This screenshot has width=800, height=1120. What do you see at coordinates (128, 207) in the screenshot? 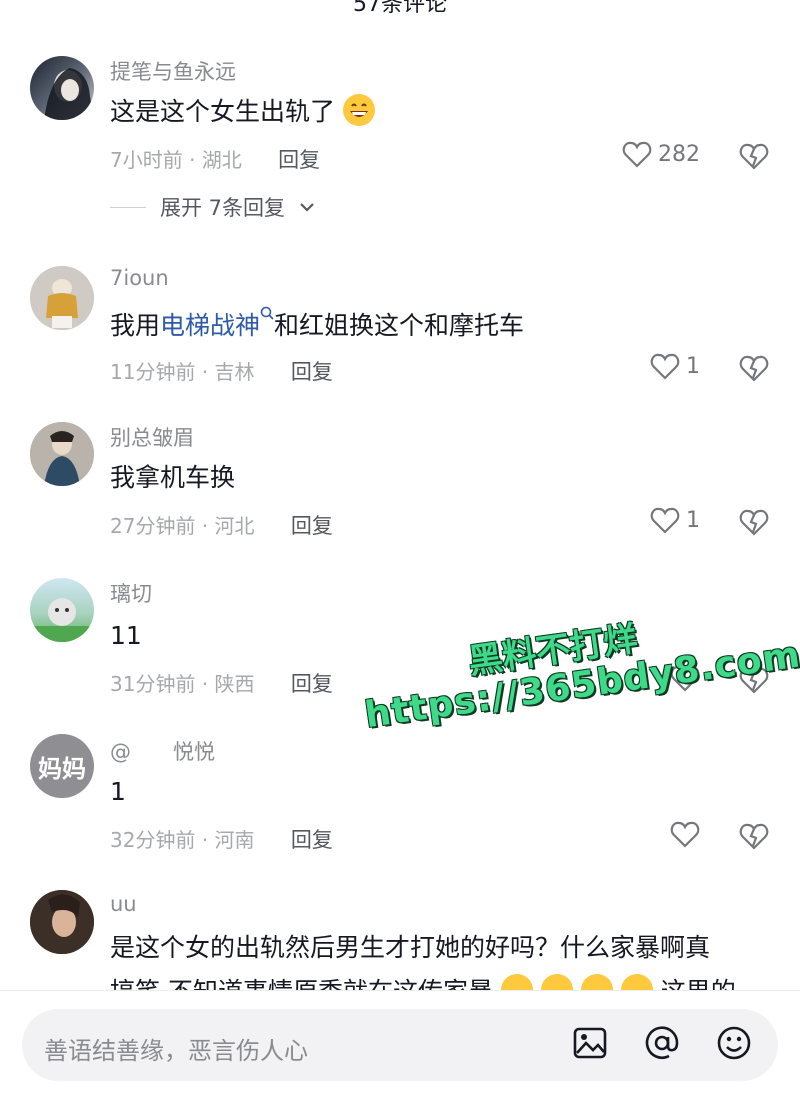
I see `expand-divider` at bounding box center [128, 207].